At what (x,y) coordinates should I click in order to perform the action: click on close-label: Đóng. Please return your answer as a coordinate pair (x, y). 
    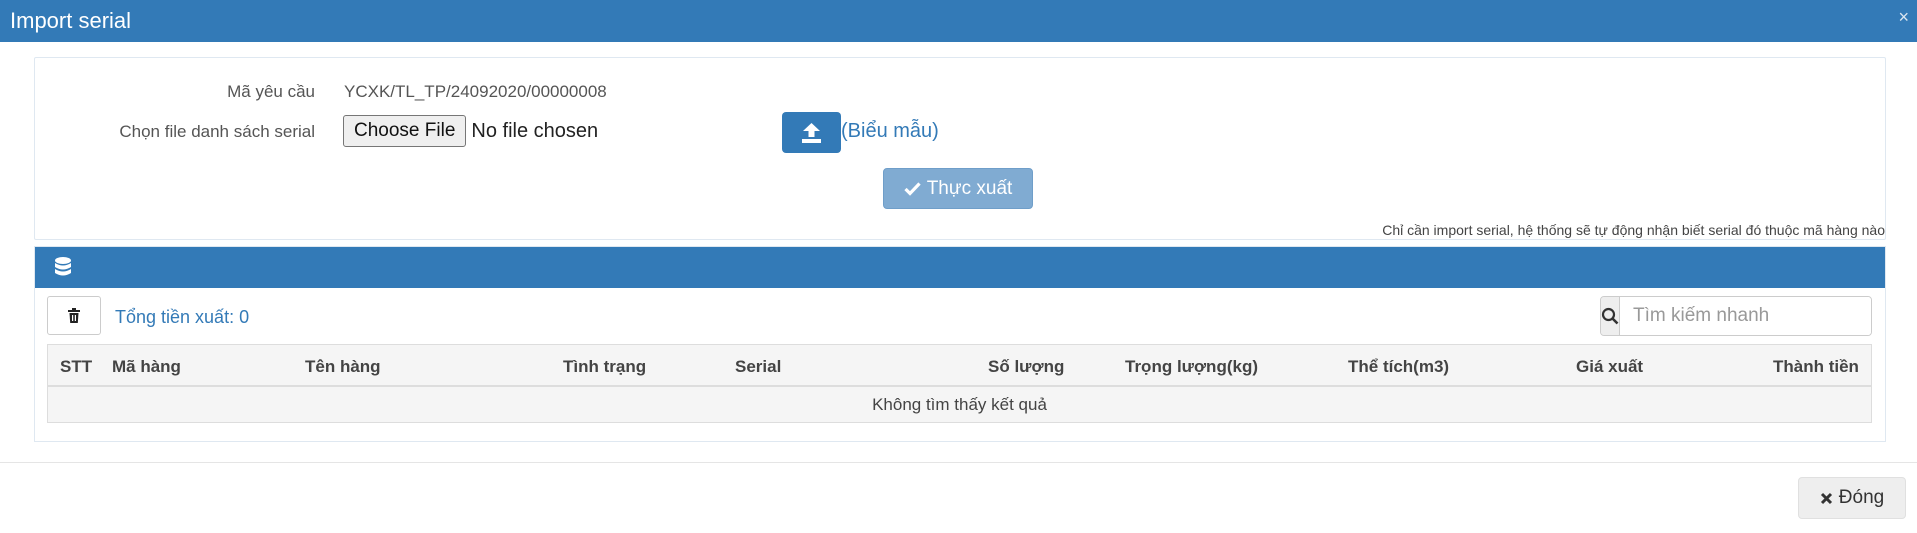
    Looking at the image, I should click on (1861, 497).